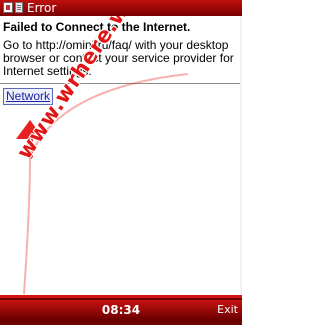 The image size is (320, 325). Describe the element at coordinates (241, 155) in the screenshot. I see `scrollbar-track` at that location.